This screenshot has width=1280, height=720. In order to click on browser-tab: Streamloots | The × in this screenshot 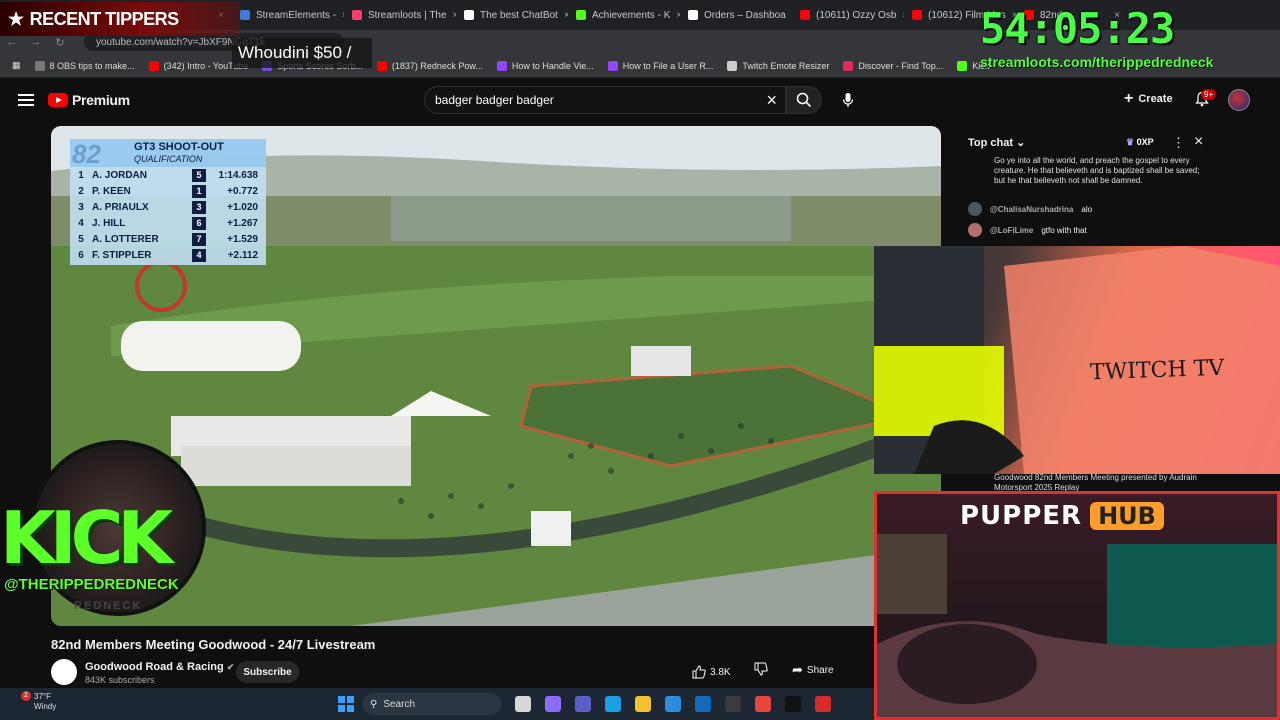, I will do `click(400, 15)`.